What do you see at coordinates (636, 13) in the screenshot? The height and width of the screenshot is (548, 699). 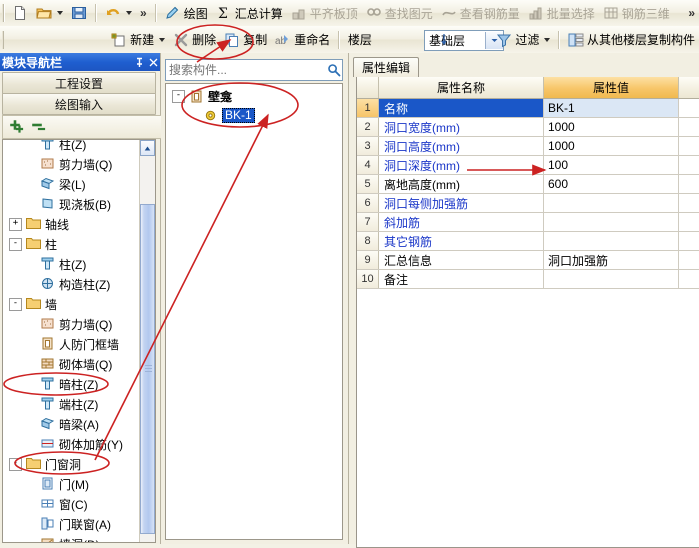 I see `rebar-3d-button: 钢筋三维` at bounding box center [636, 13].